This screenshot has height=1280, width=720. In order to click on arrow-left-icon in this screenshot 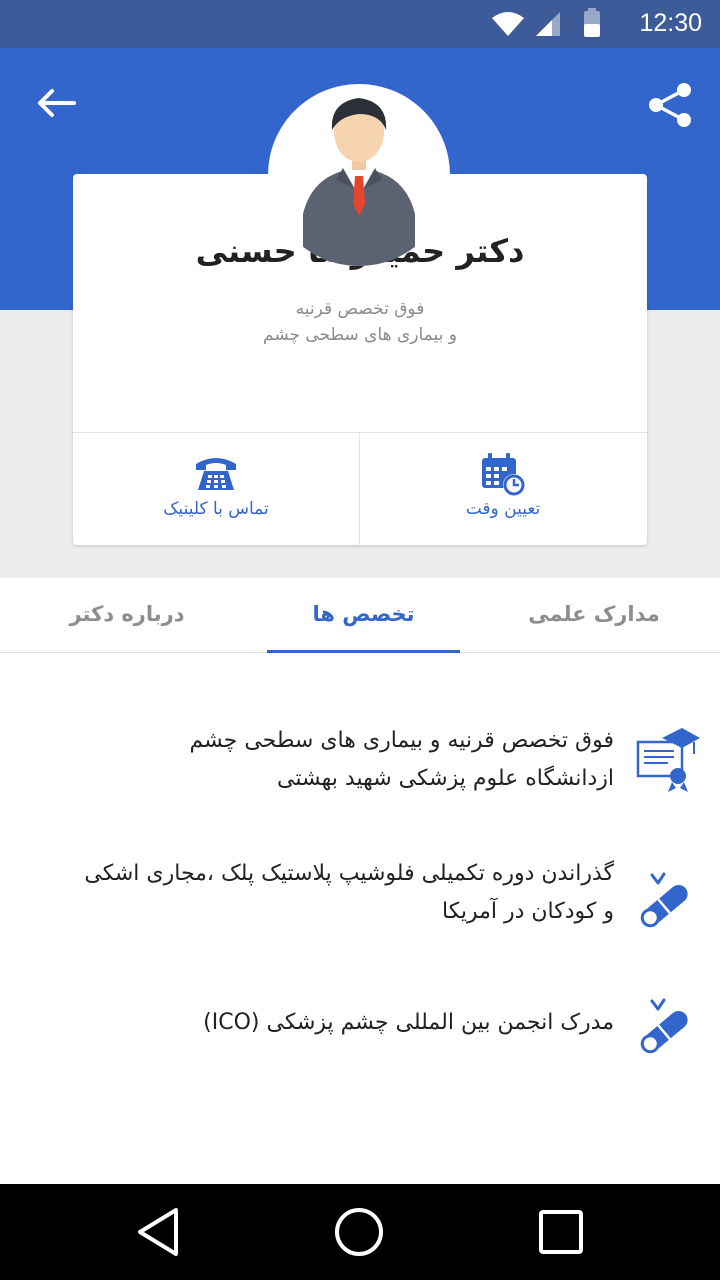, I will do `click(57, 103)`.